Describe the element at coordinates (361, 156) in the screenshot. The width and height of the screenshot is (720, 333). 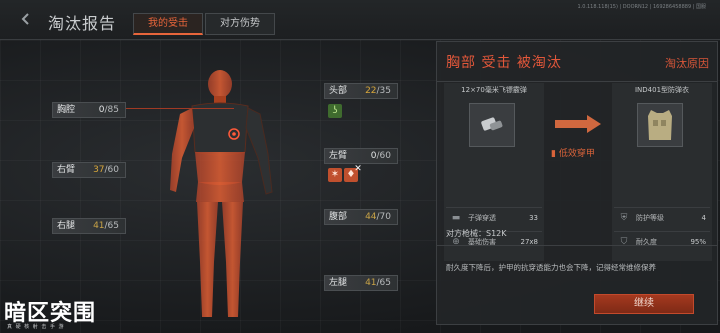
I see `part-left-arm: 左臂 0/60` at that location.